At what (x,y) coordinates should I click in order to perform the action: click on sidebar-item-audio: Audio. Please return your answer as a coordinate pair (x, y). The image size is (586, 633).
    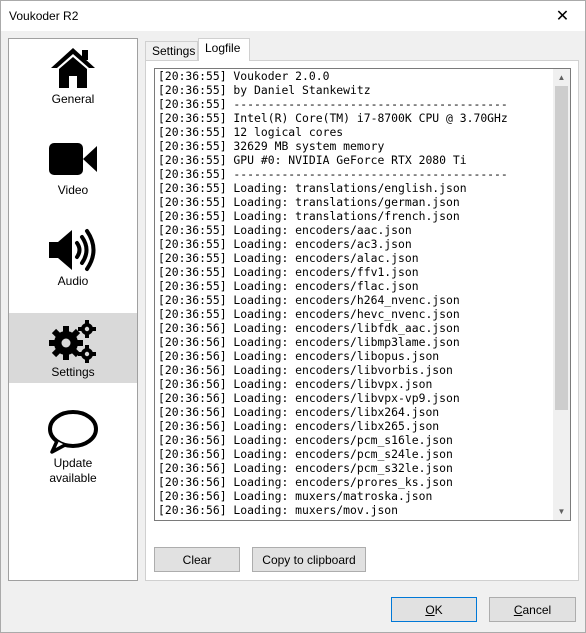
    Looking at the image, I should click on (73, 257).